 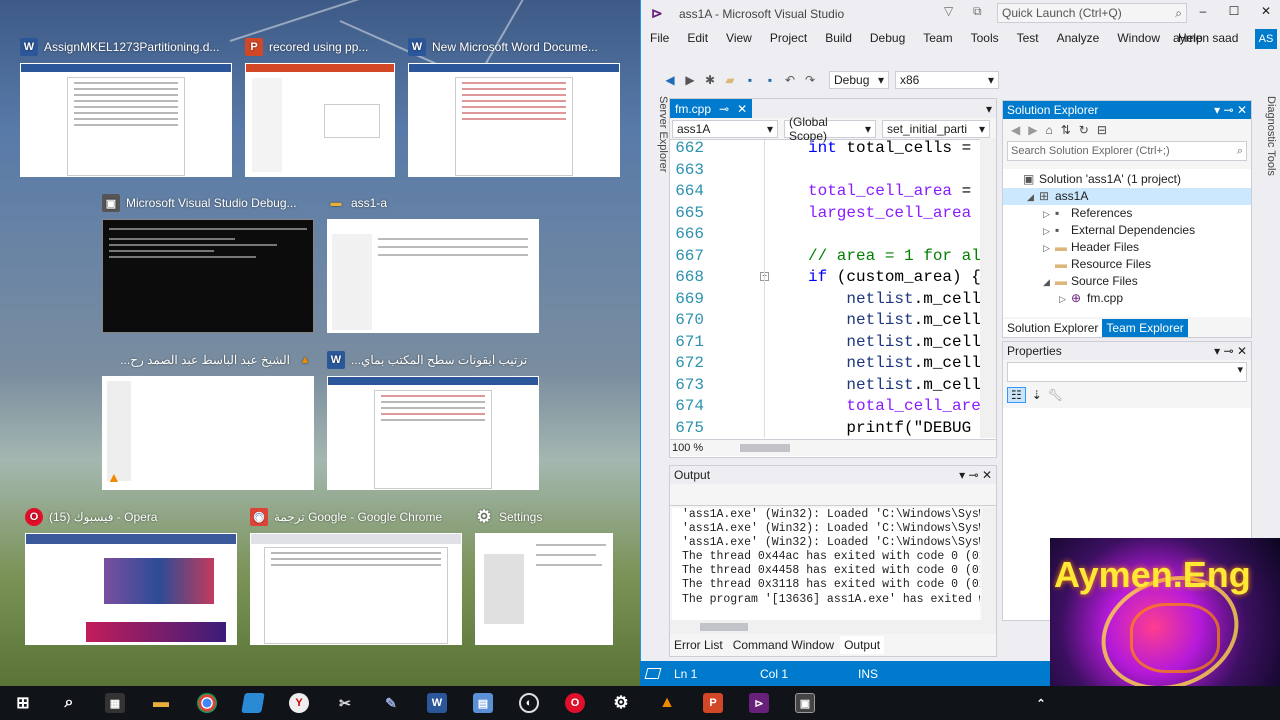 I want to click on switcher-window-title: ▬ ass1-a, so click(x=433, y=203).